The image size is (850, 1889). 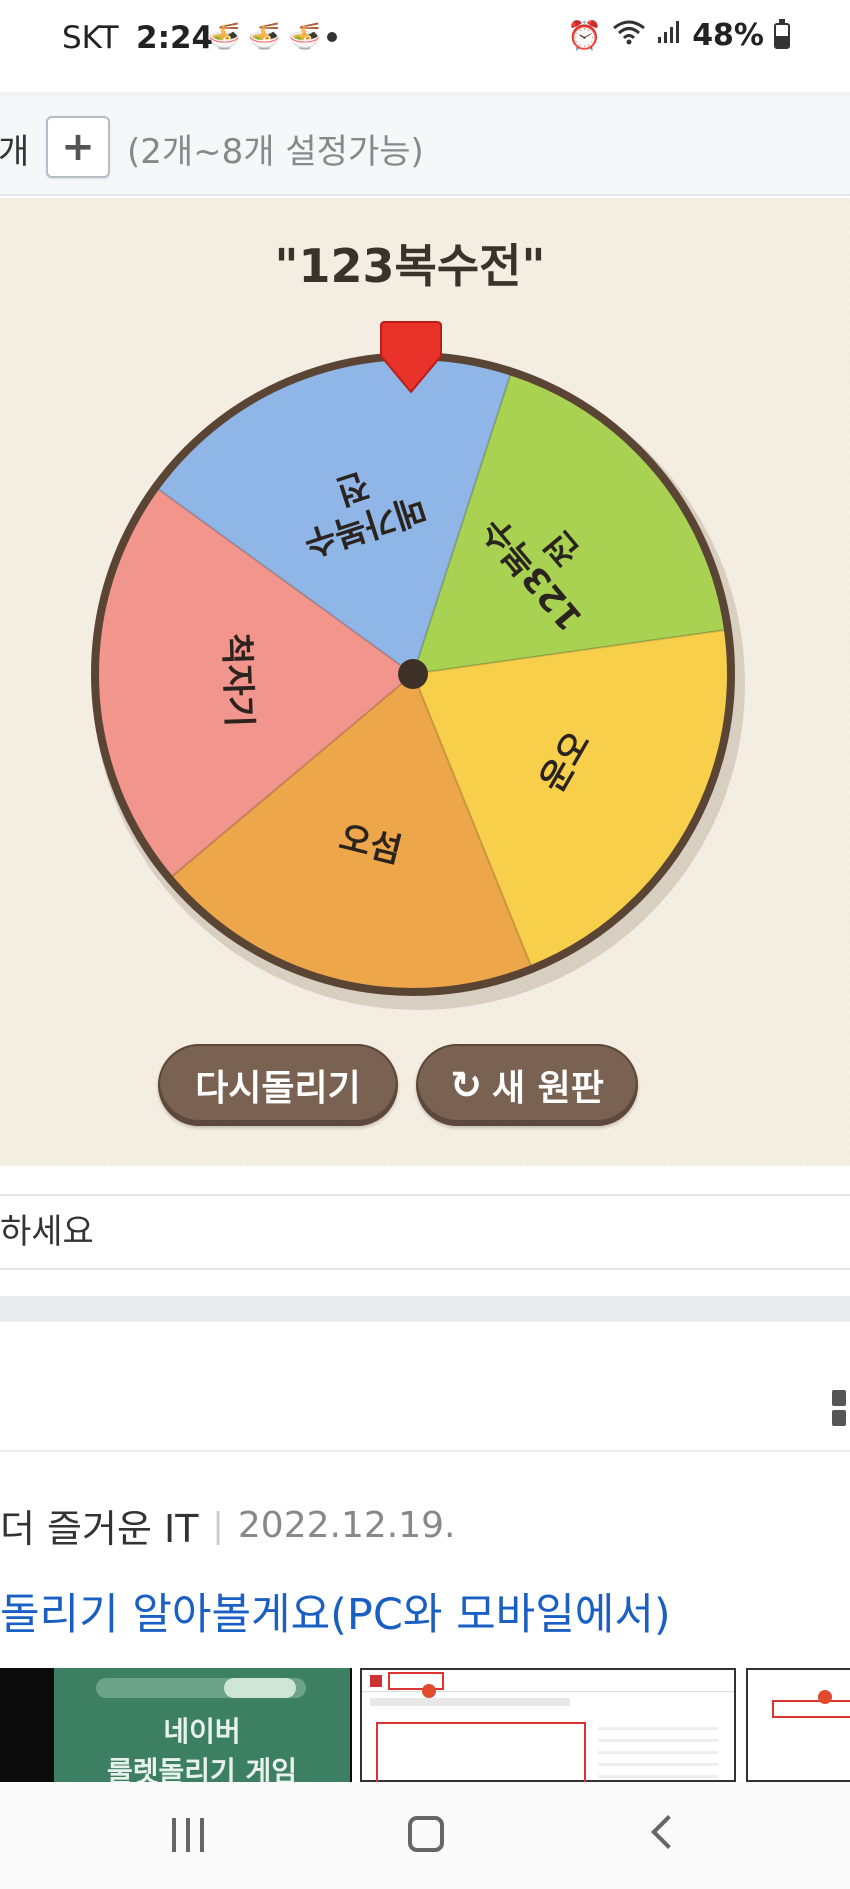 I want to click on item-input-row, so click(x=425, y=1232).